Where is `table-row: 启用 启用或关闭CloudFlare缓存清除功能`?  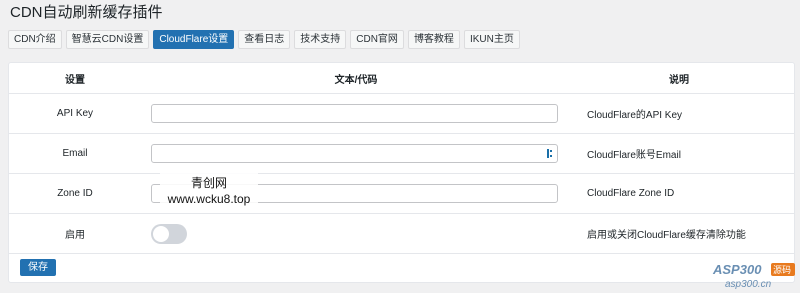 table-row: 启用 启用或关闭CloudFlare缓存清除功能 is located at coordinates (401, 234).